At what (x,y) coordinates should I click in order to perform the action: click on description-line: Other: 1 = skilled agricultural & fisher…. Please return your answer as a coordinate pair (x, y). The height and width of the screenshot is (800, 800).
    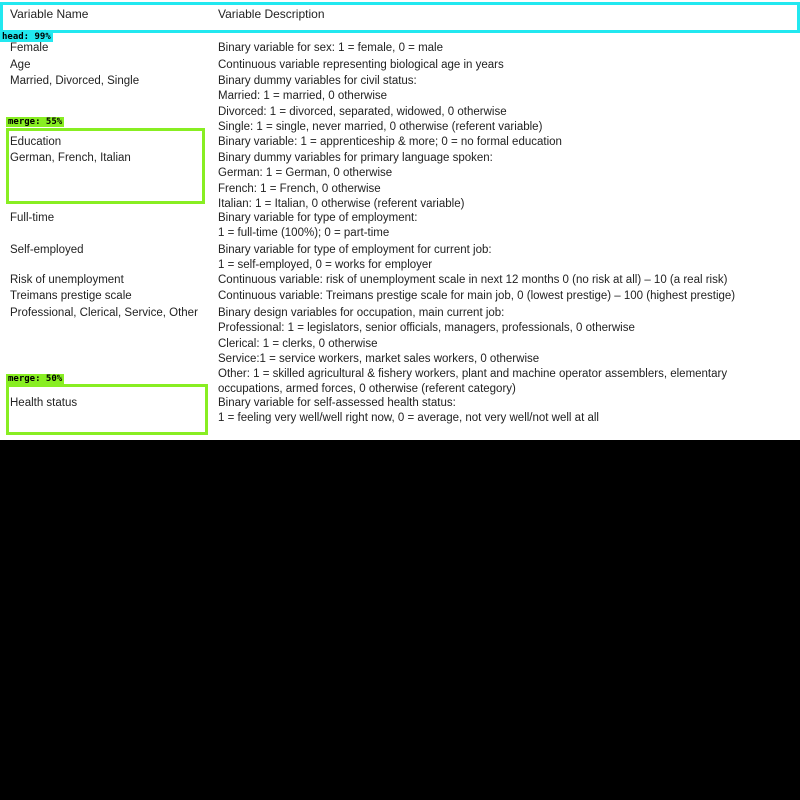
    Looking at the image, I should click on (473, 374).